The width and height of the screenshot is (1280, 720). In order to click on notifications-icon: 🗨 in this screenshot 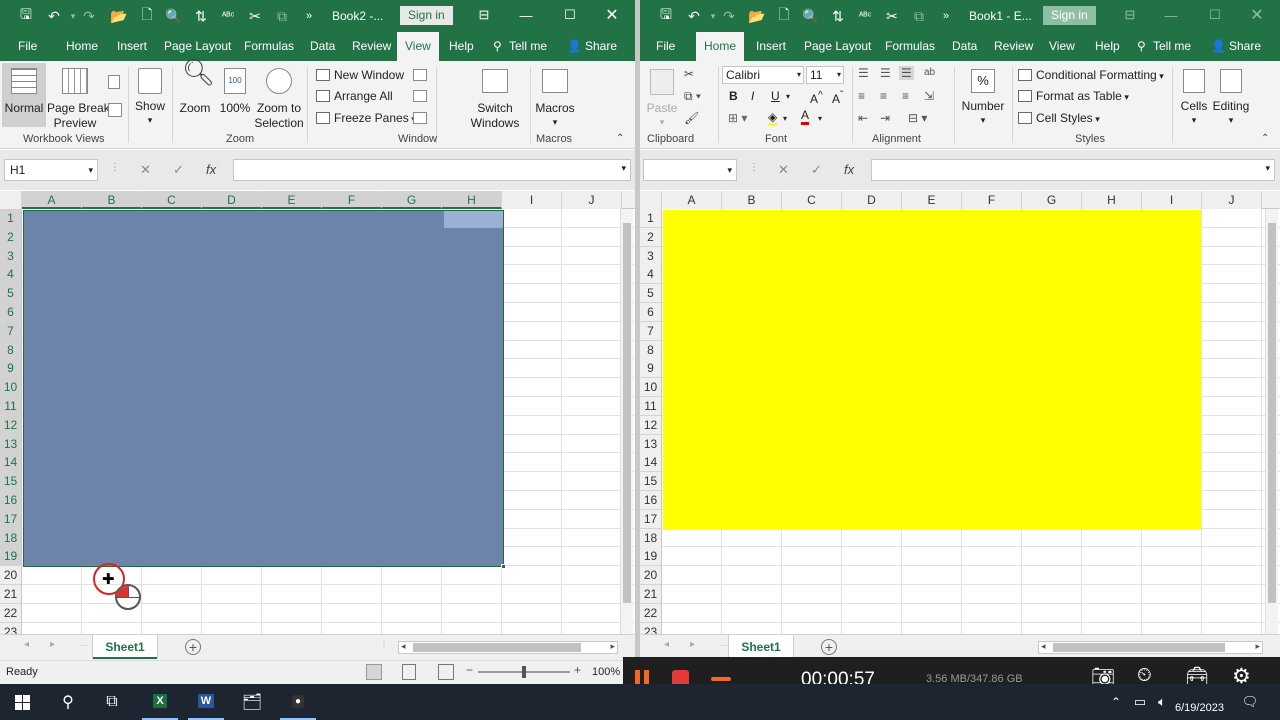, I will do `click(1250, 702)`.